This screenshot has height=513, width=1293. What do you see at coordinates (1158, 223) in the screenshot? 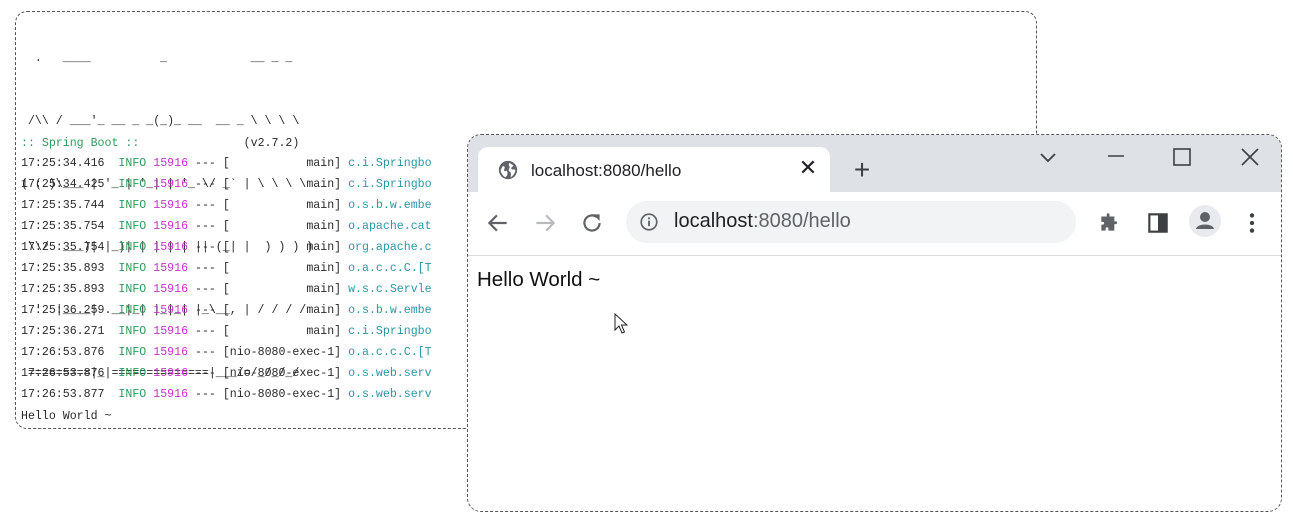
I see `side-panel-icon` at bounding box center [1158, 223].